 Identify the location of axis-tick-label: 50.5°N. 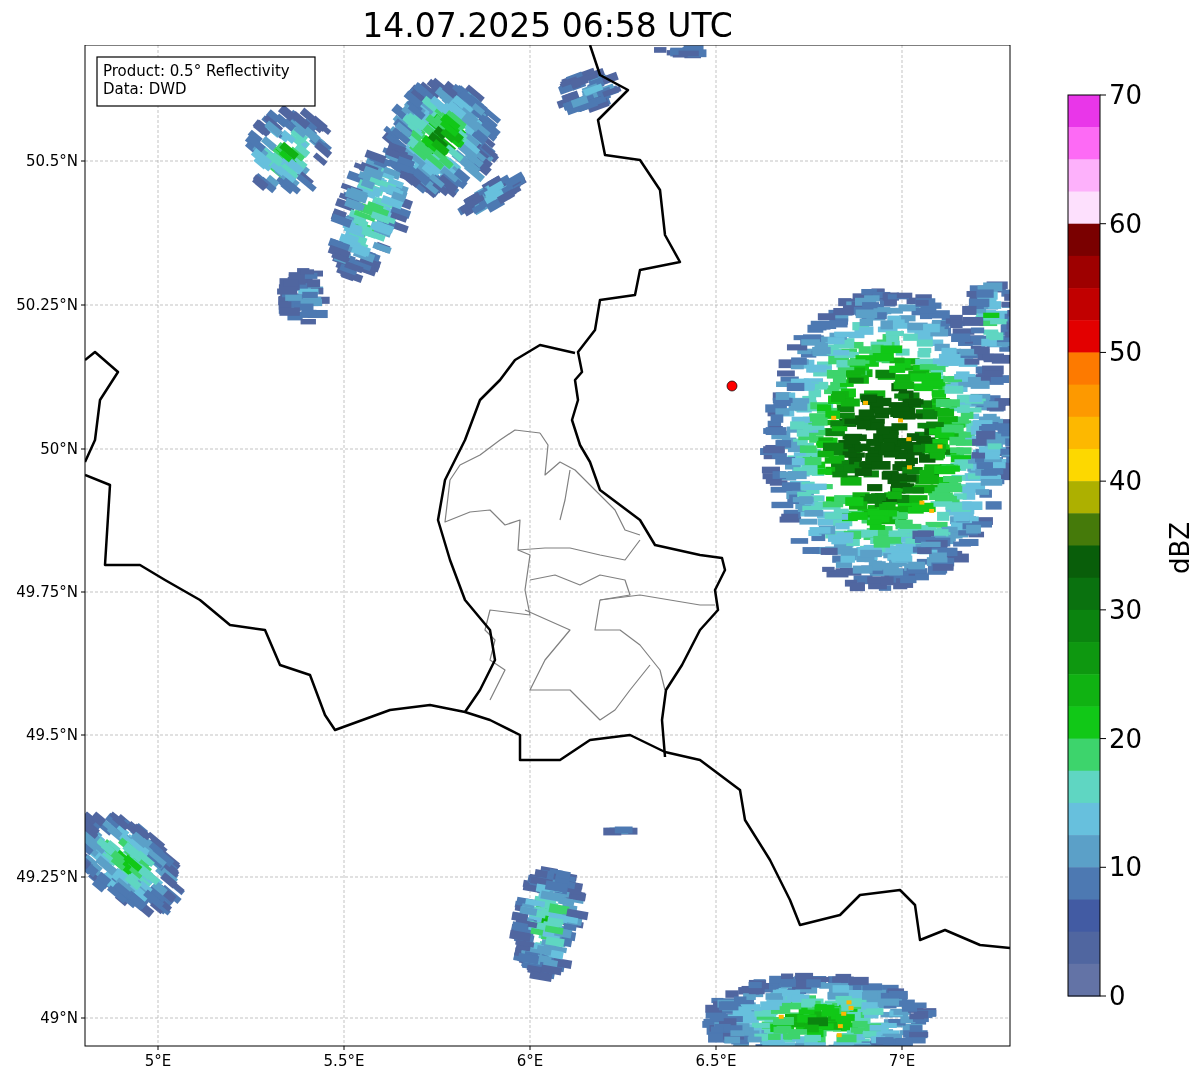
(51, 161).